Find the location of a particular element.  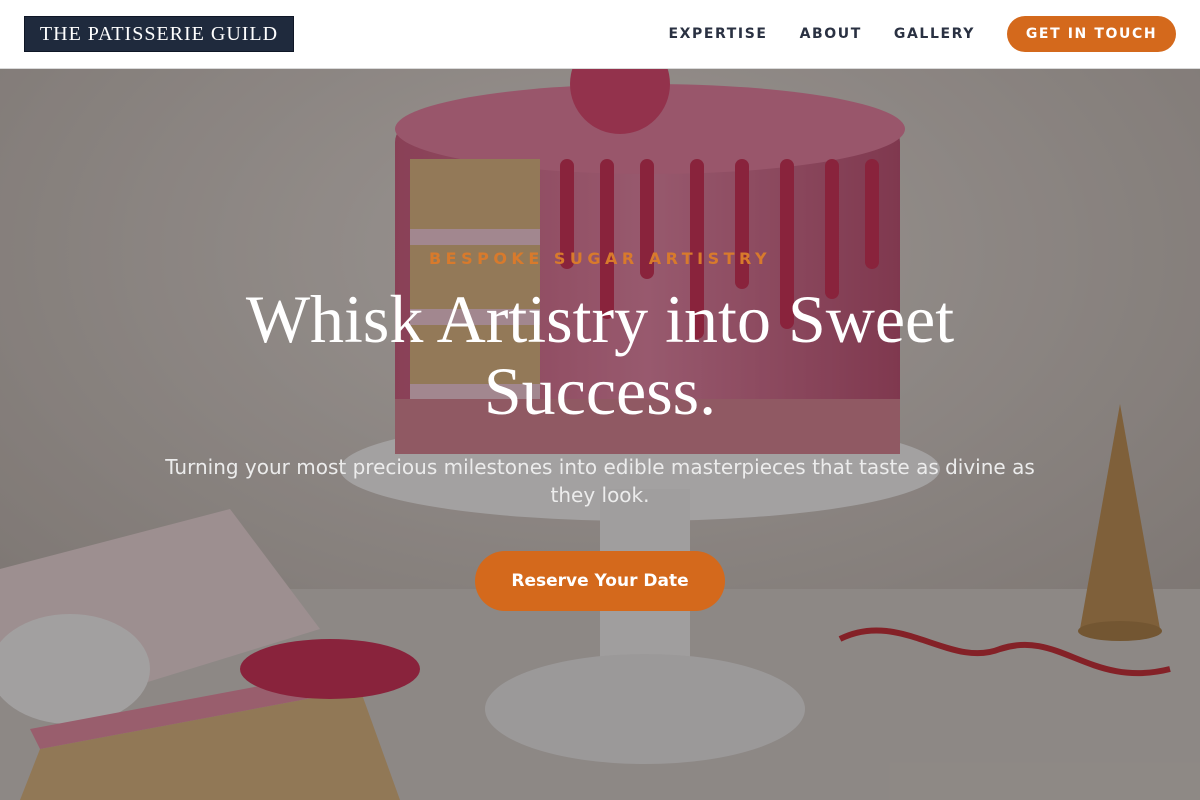

get-in-touch-button: GET IN TOUCH is located at coordinates (1091, 34).